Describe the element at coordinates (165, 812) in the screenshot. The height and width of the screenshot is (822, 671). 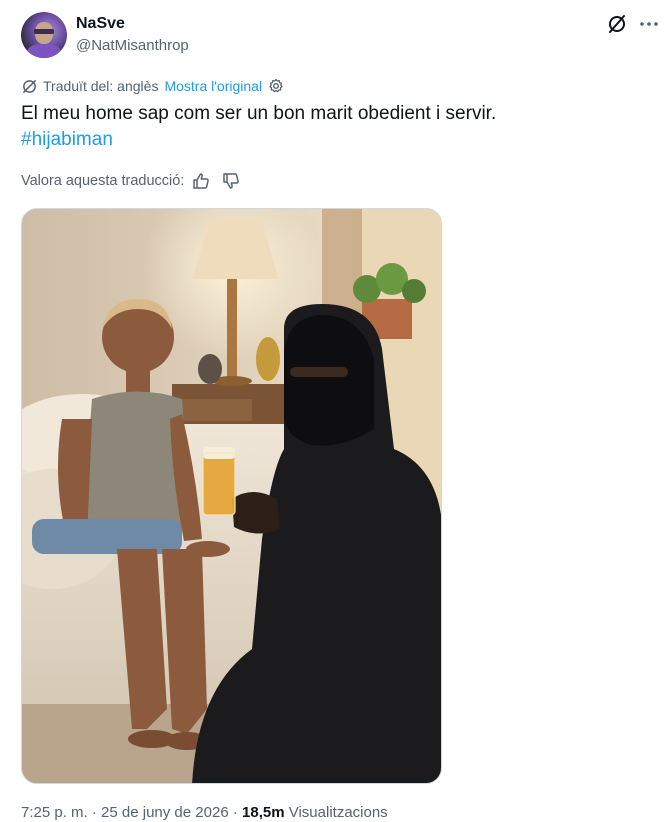
I see `tweet-date: 25 de juny de 2026` at that location.